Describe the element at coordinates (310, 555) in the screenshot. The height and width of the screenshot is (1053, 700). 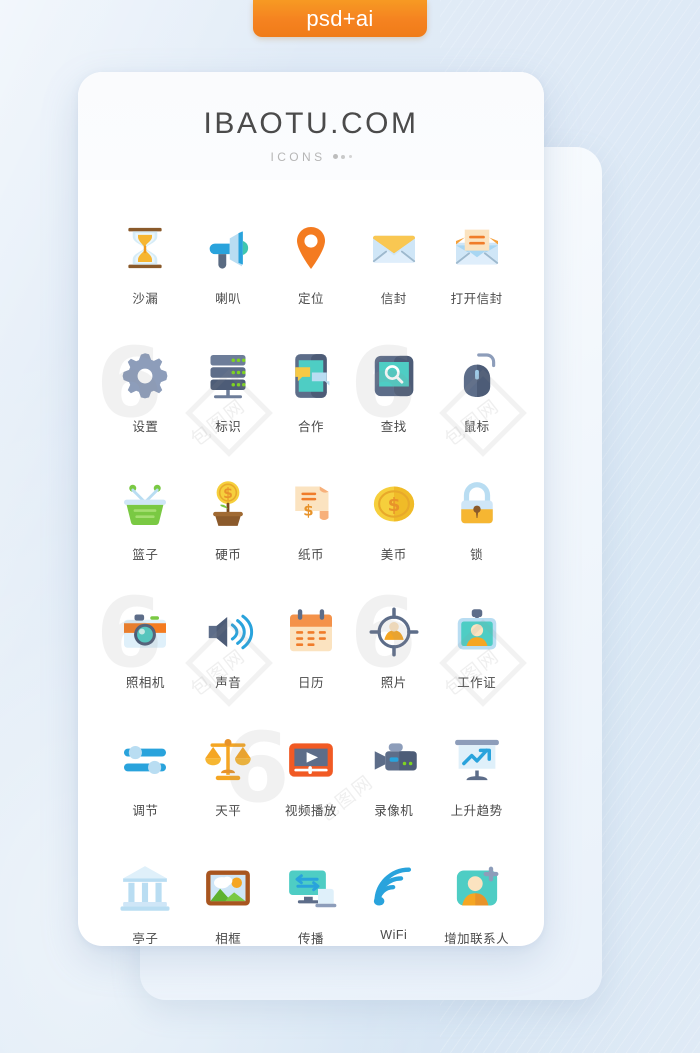
I see `icon-label: 纸币` at that location.